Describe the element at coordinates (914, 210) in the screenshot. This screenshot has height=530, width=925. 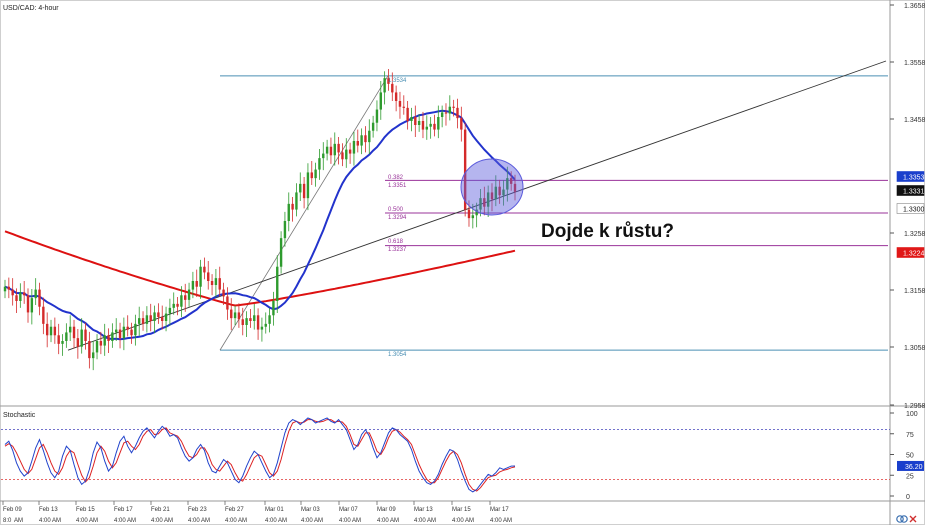
I see `price-badge-label: 1.3300` at that location.